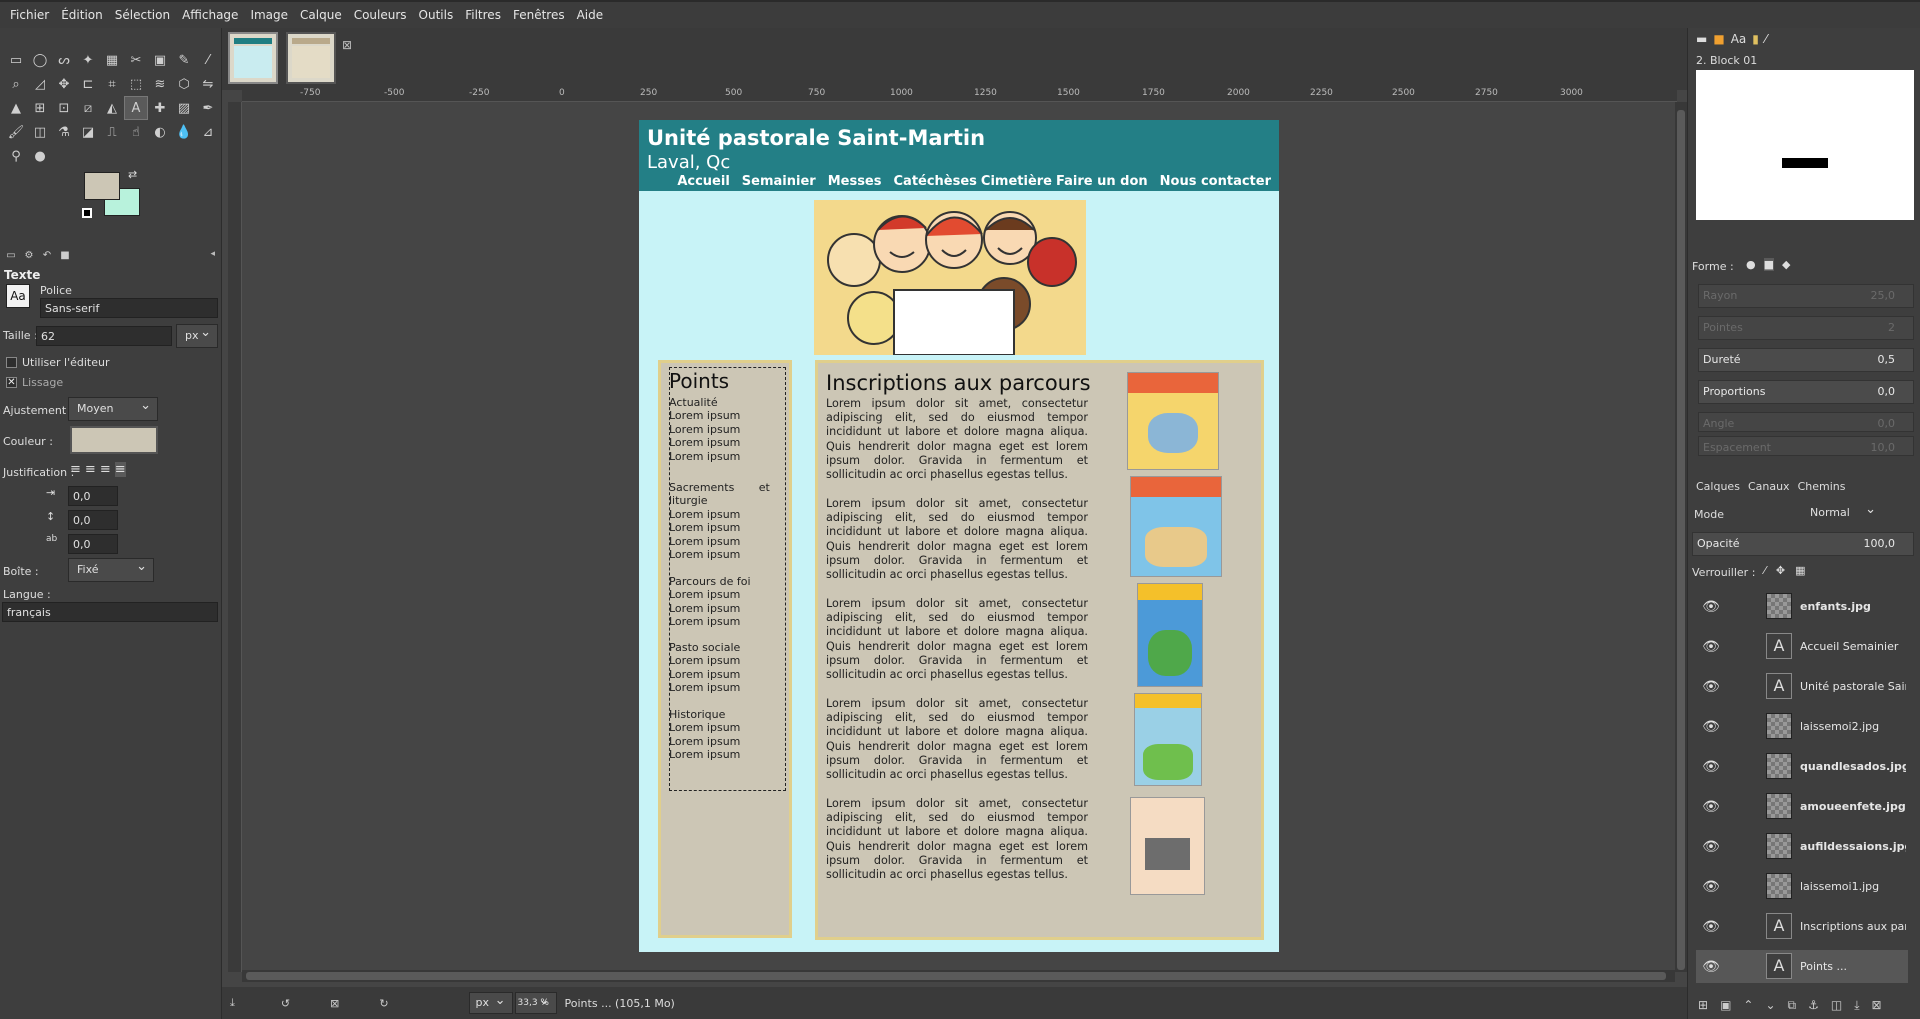  I want to click on lock-pixels-icon: ⁄, so click(1765, 570).